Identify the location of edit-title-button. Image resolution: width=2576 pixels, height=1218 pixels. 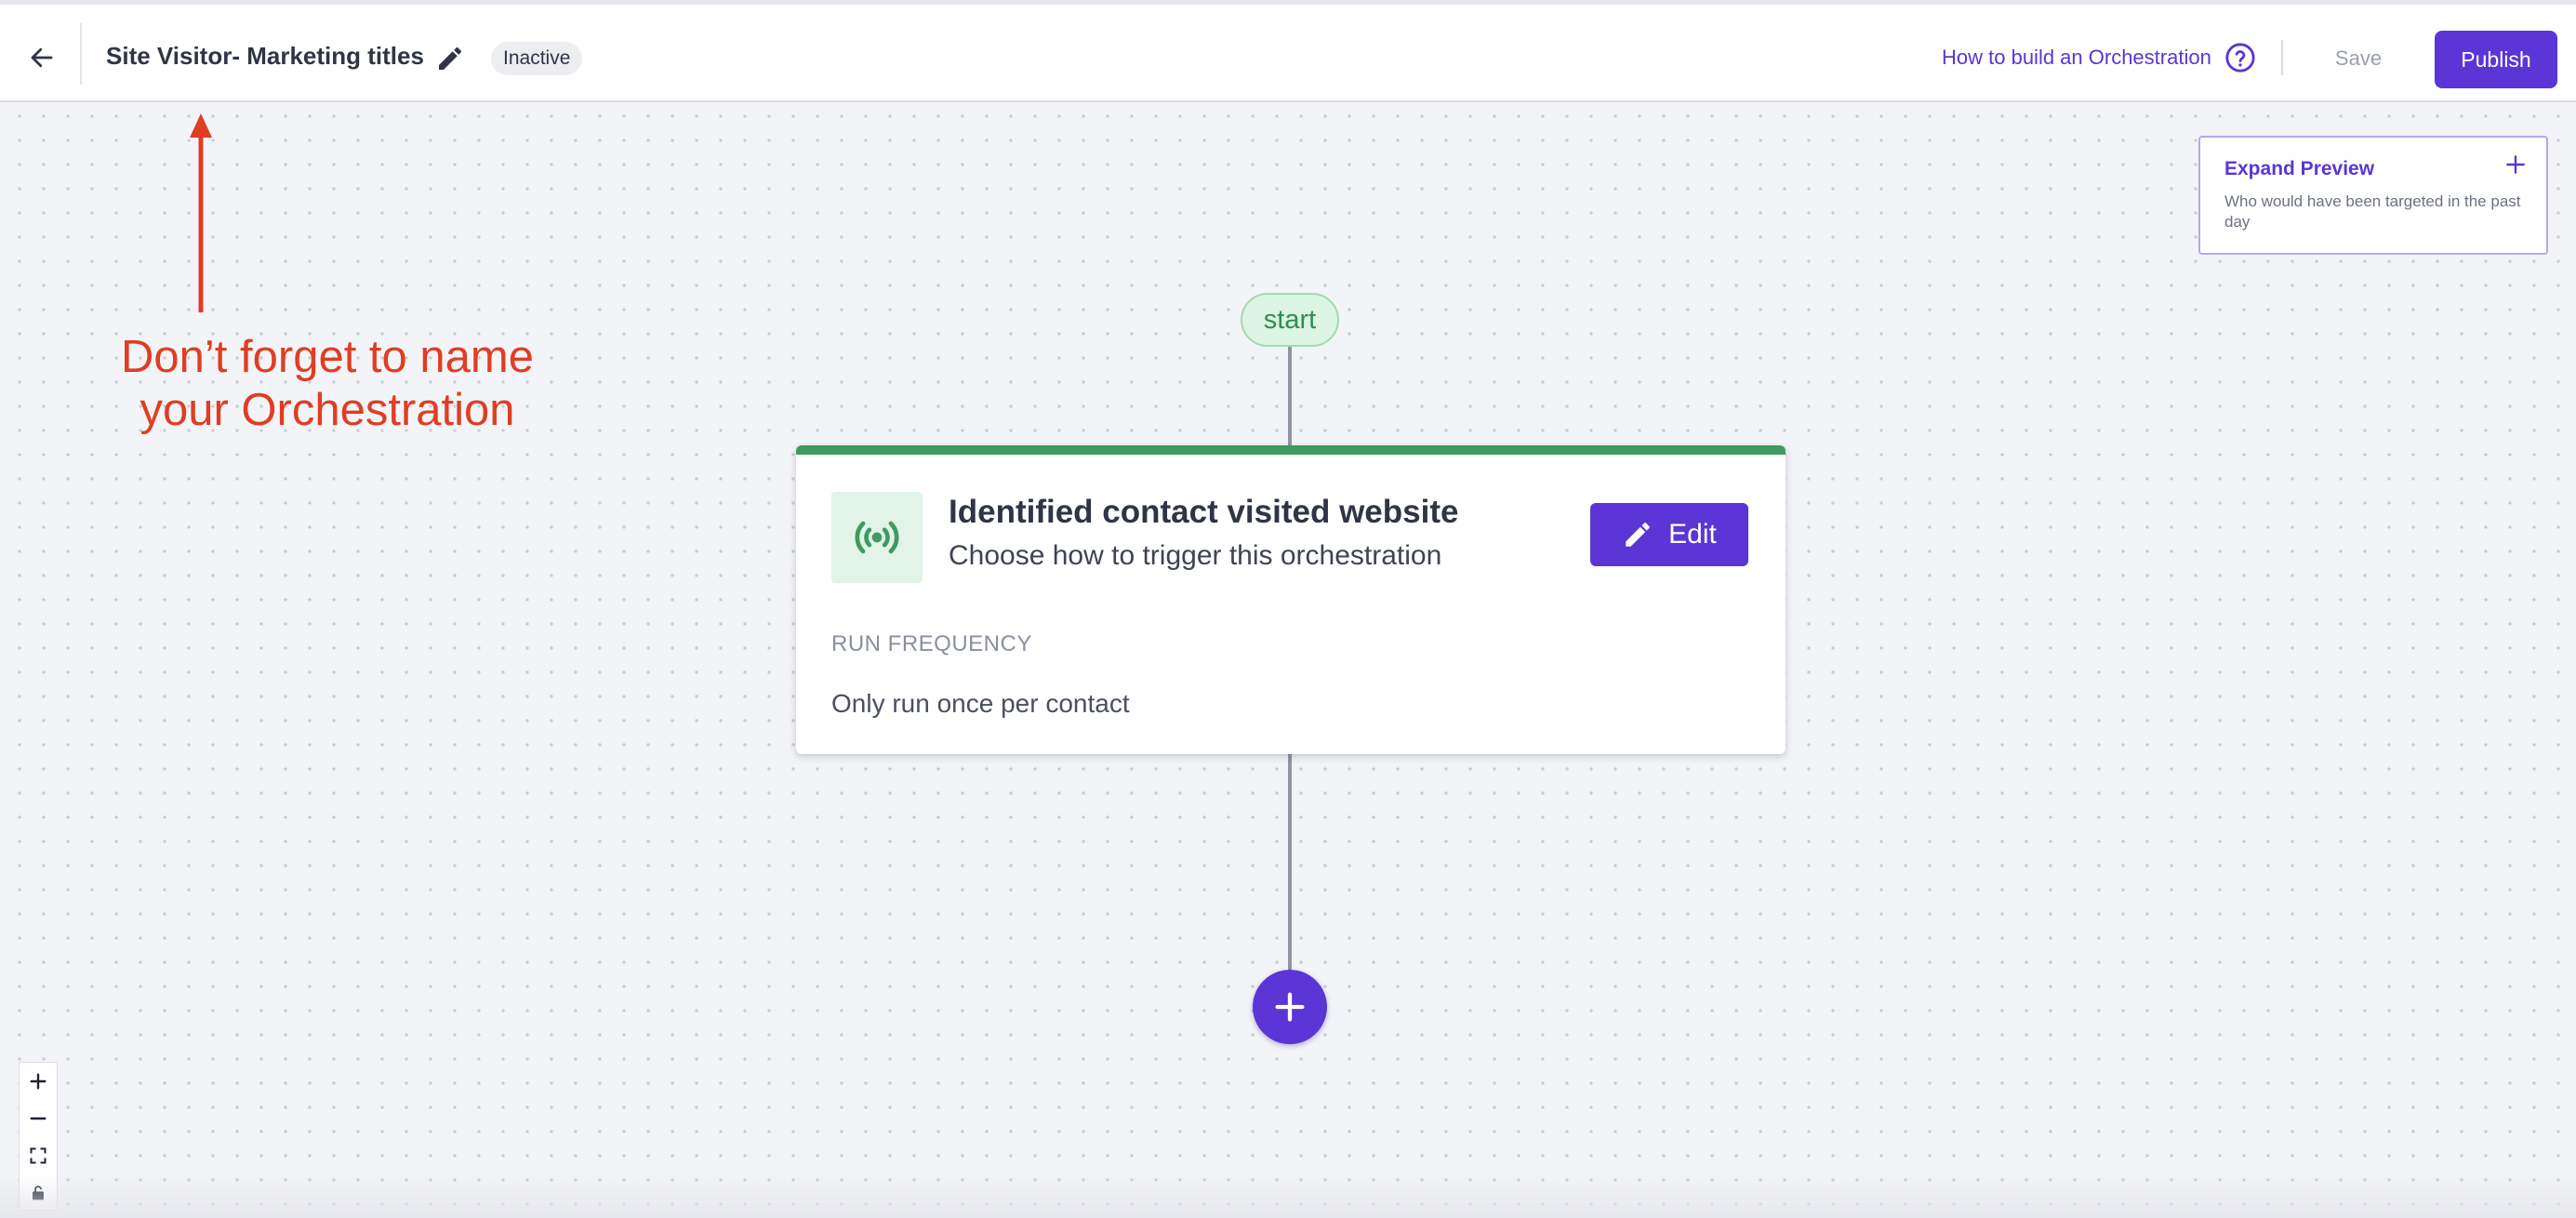
(450, 58).